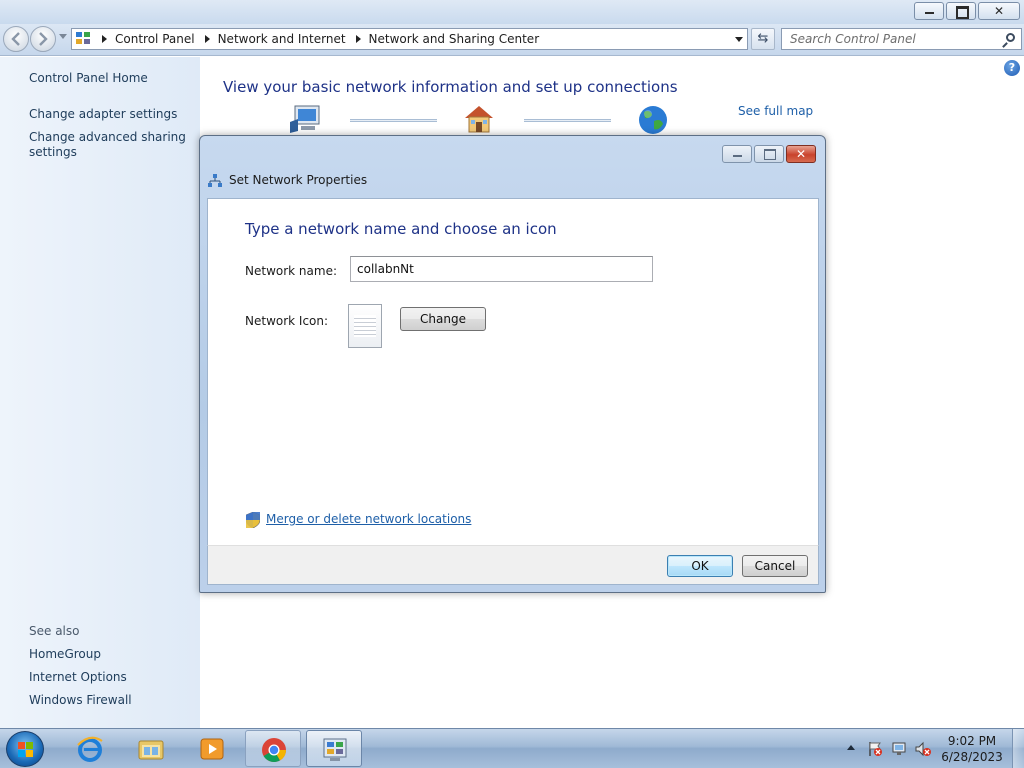 The width and height of the screenshot is (1024, 768). Describe the element at coordinates (700, 566) in the screenshot. I see `ok-button: OK` at that location.